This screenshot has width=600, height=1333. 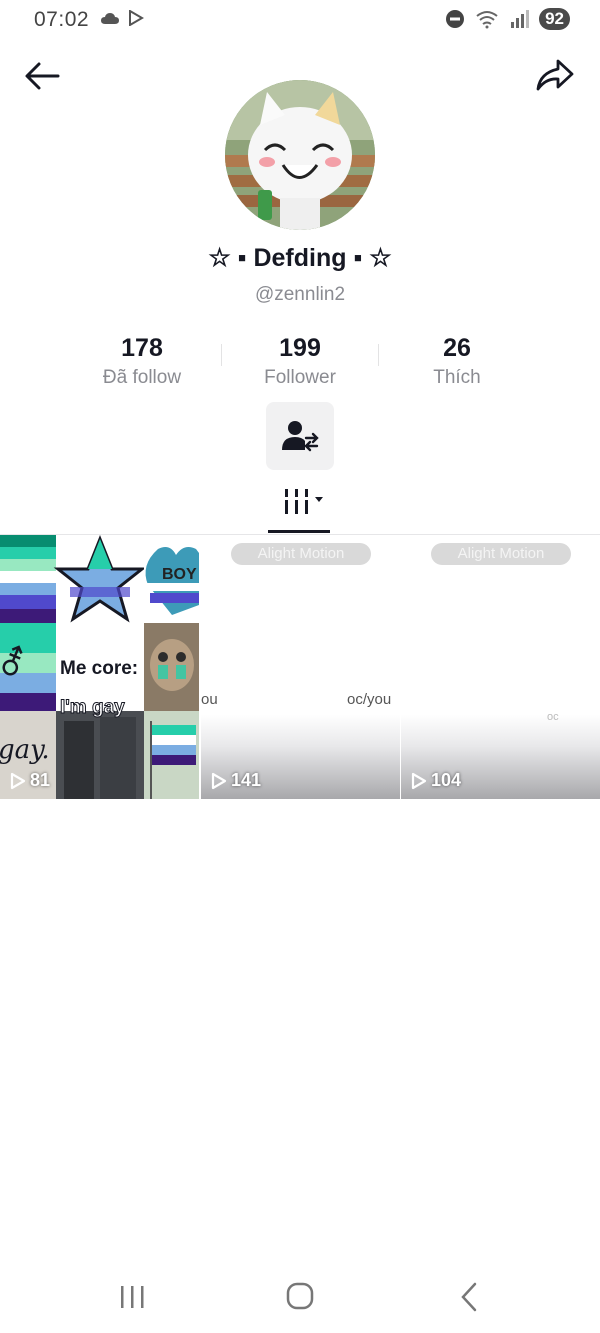 I want to click on video-caption-left: ou, so click(x=209, y=699).